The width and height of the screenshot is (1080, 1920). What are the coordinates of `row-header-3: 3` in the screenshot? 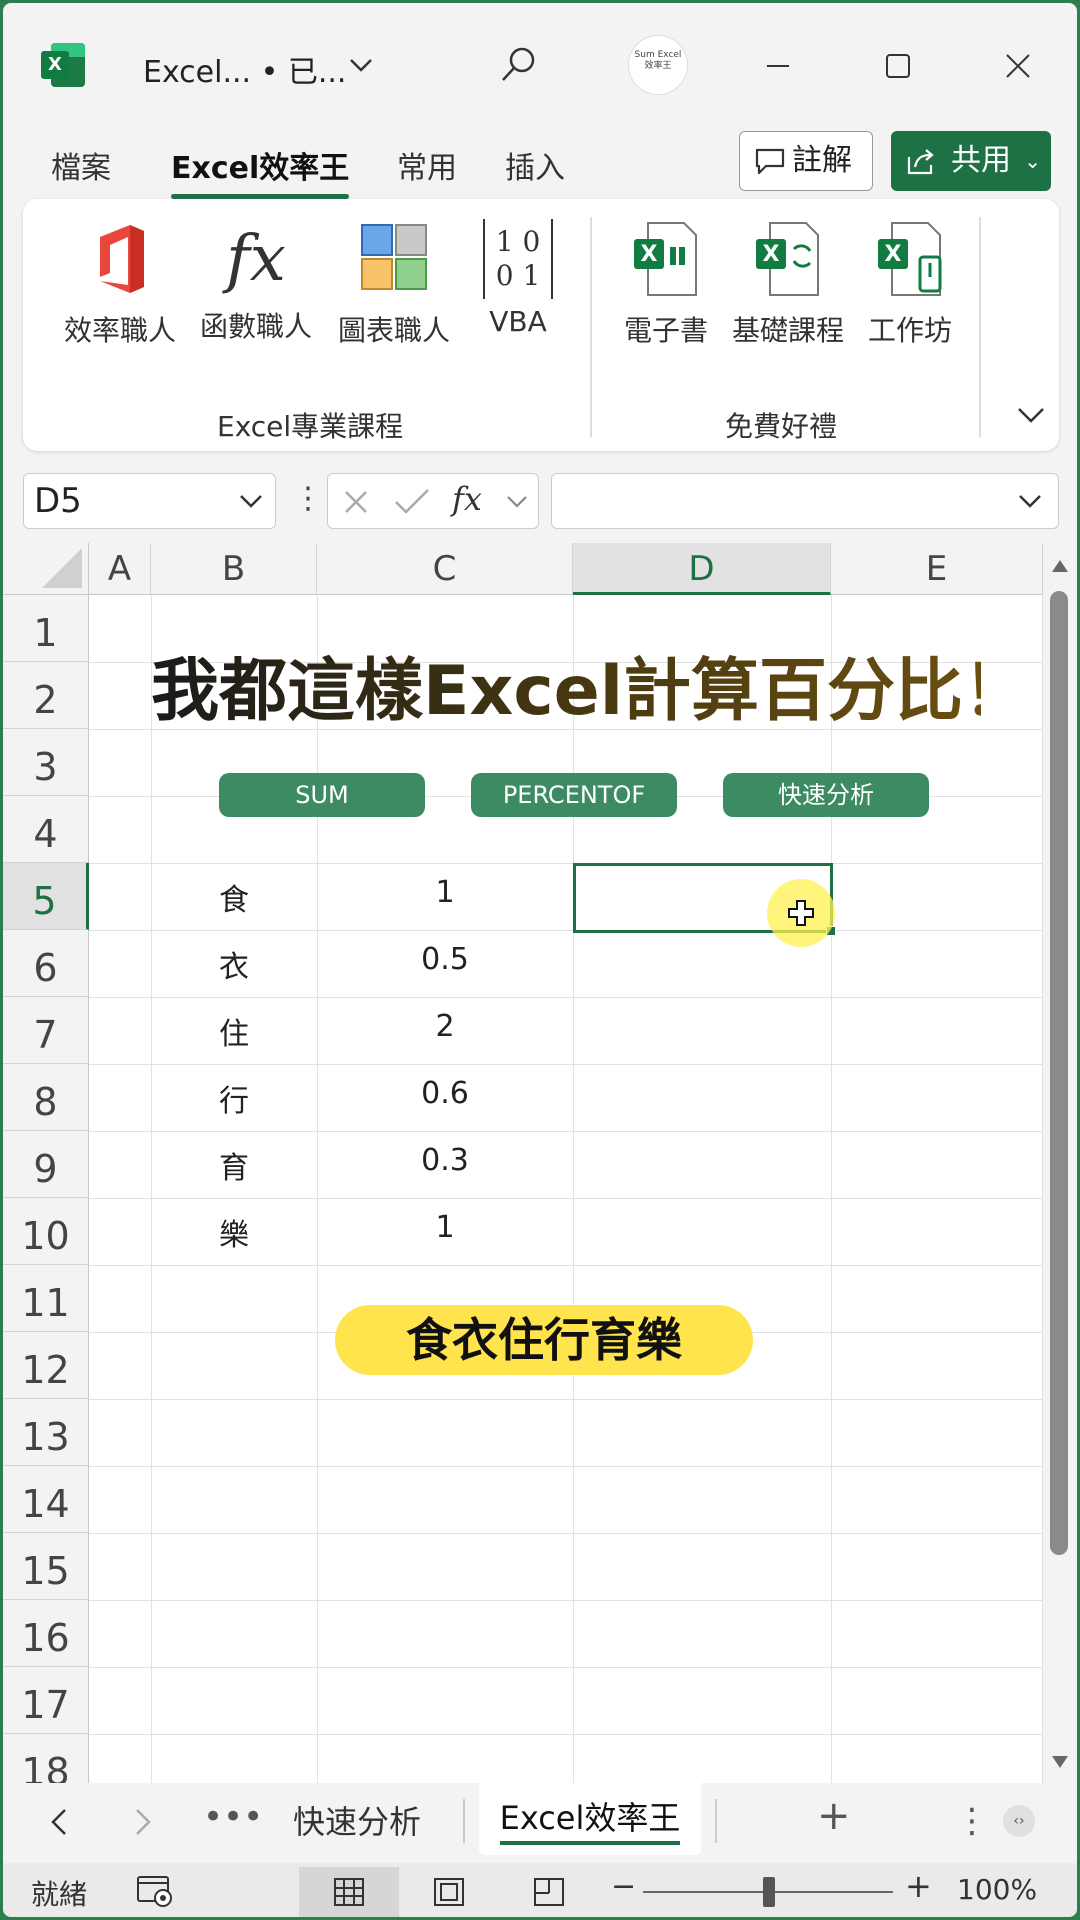 It's located at (46, 762).